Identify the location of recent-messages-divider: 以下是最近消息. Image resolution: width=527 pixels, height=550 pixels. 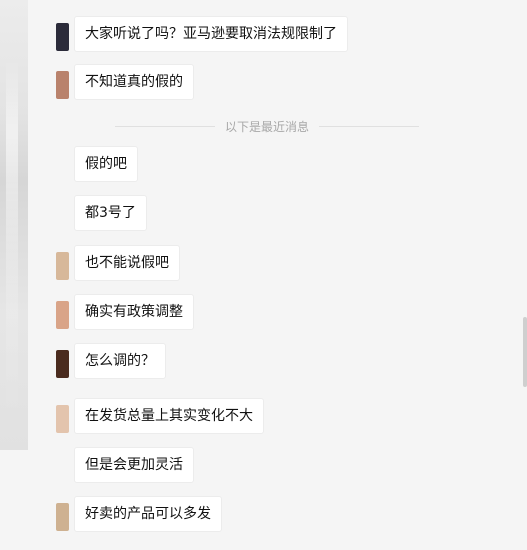
(267, 126).